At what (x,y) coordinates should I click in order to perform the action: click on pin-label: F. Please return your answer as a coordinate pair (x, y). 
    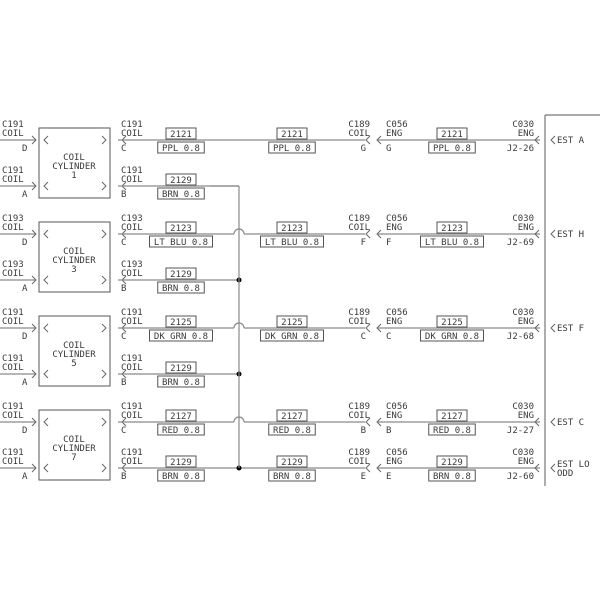
    Looking at the image, I should click on (363, 243).